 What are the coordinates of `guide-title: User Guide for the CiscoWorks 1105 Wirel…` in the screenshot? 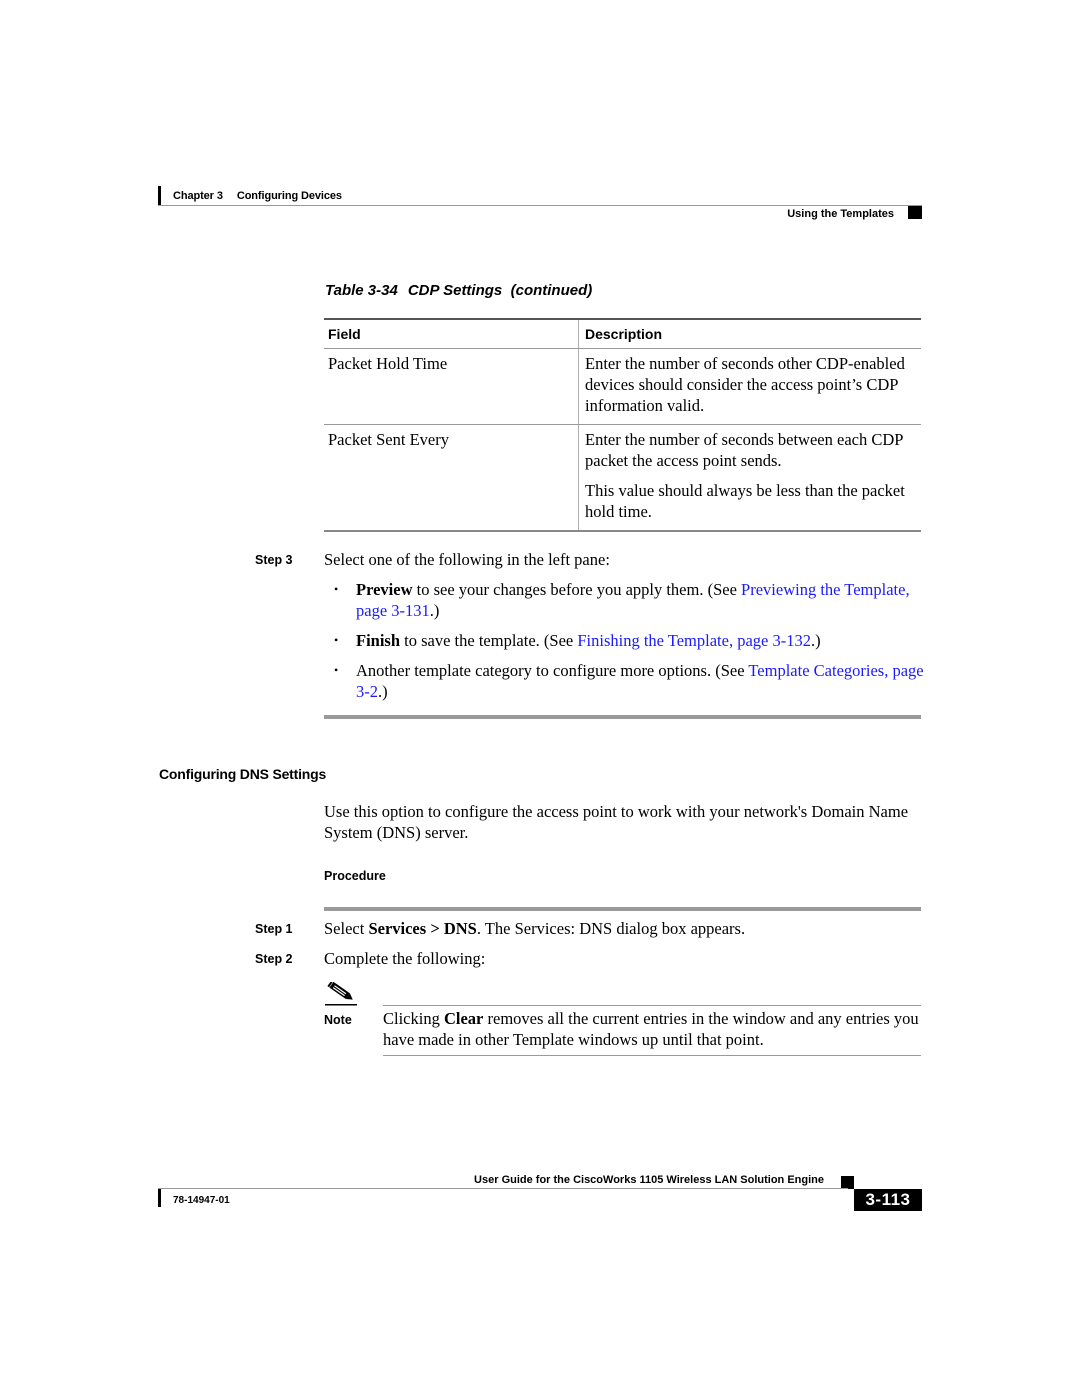 It's located at (649, 1180).